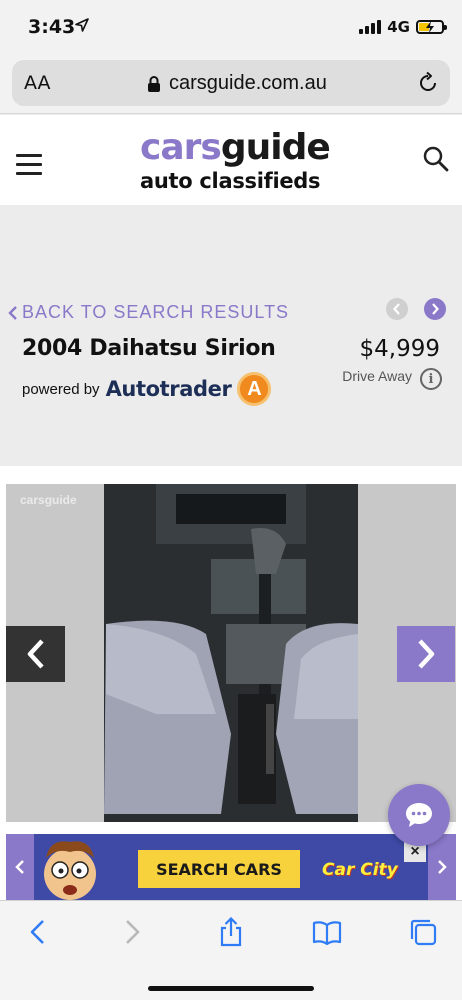  I want to click on previous-photo-button, so click(35, 654).